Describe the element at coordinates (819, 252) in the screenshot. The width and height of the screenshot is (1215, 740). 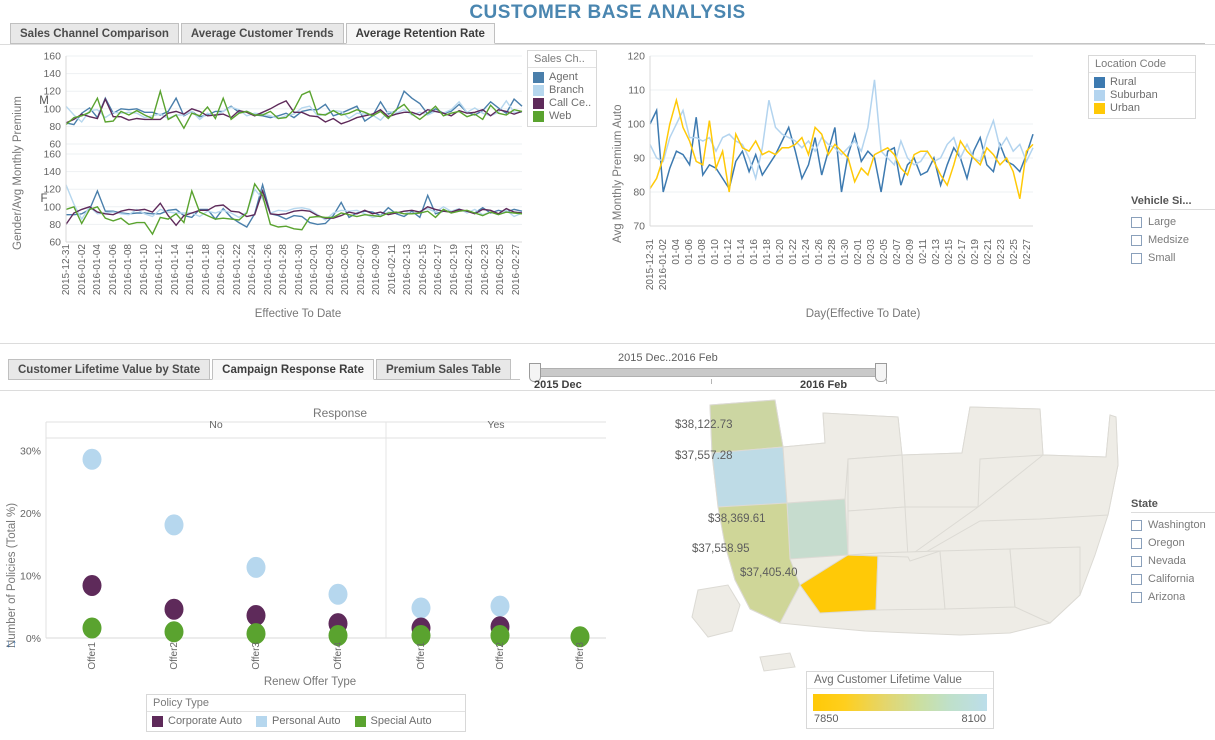
I see `chart2-x-tick: 01-26` at that location.